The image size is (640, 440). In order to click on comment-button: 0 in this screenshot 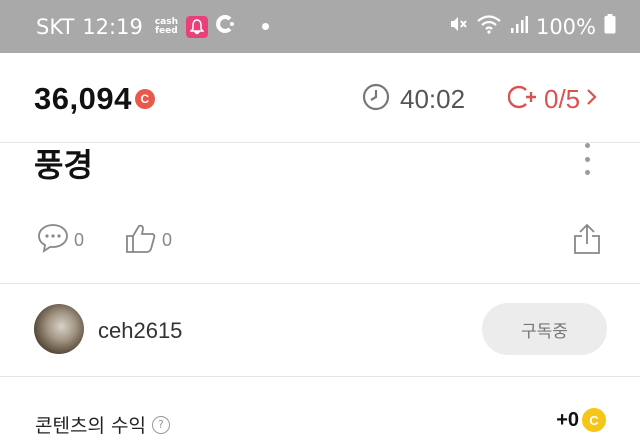, I will do `click(60, 240)`.